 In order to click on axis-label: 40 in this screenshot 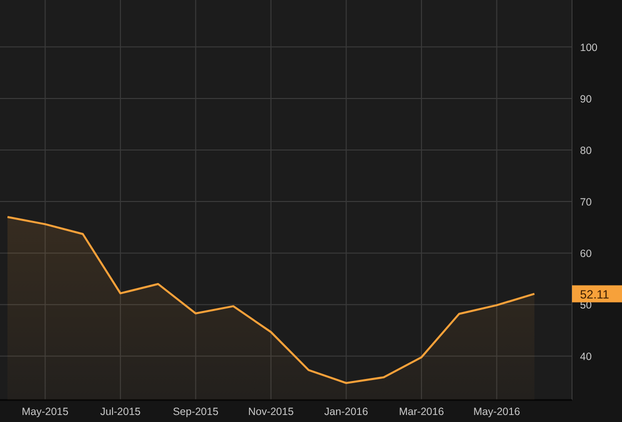, I will do `click(586, 357)`.